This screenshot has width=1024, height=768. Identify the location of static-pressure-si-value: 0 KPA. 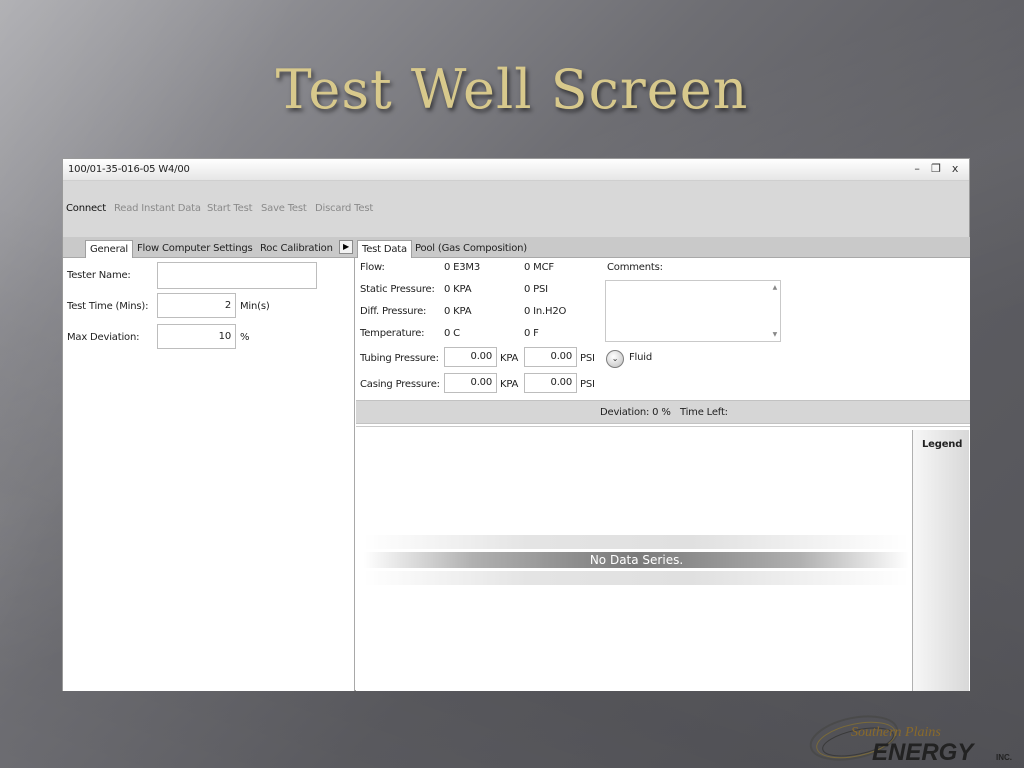
(458, 289).